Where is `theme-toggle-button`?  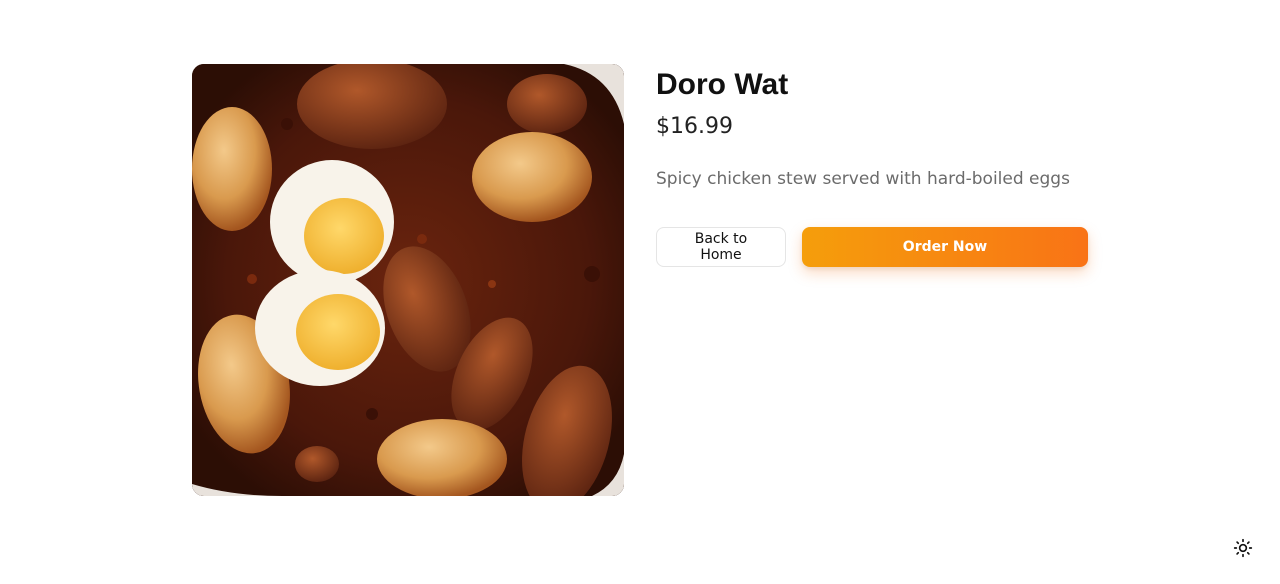 theme-toggle-button is located at coordinates (1243, 548).